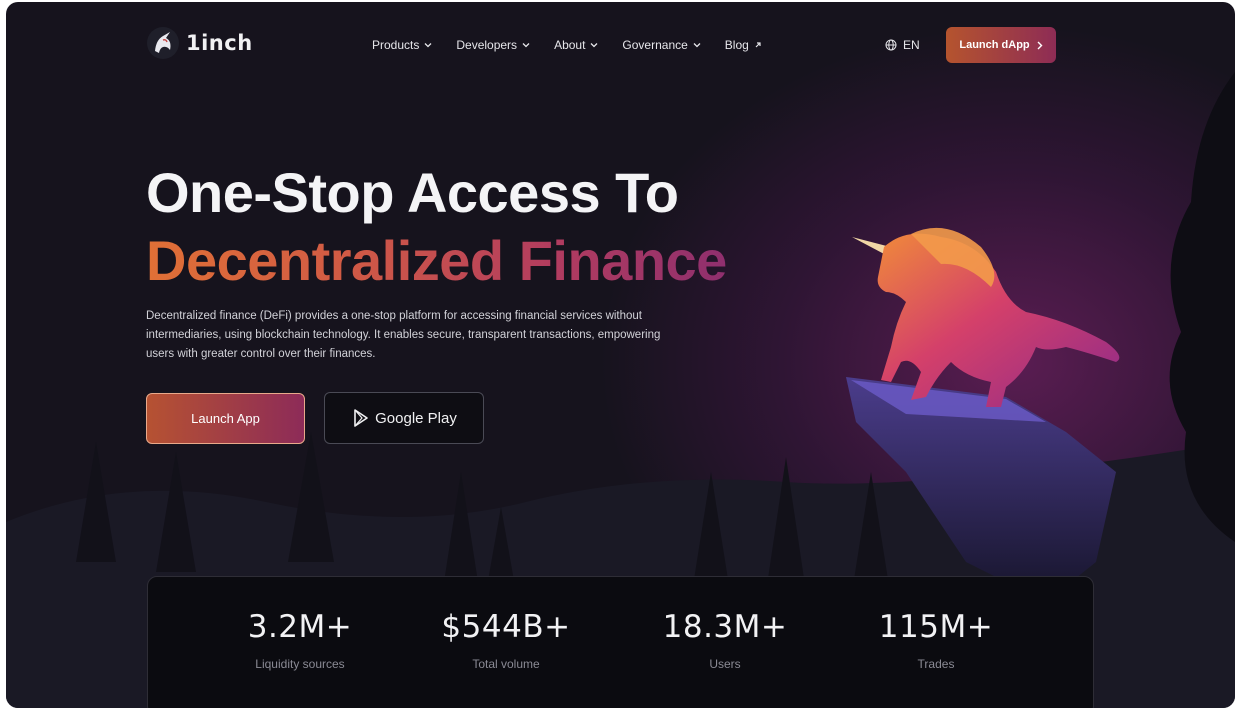 Image resolution: width=1242 pixels, height=713 pixels. I want to click on nav-item-blog: Blog, so click(743, 45).